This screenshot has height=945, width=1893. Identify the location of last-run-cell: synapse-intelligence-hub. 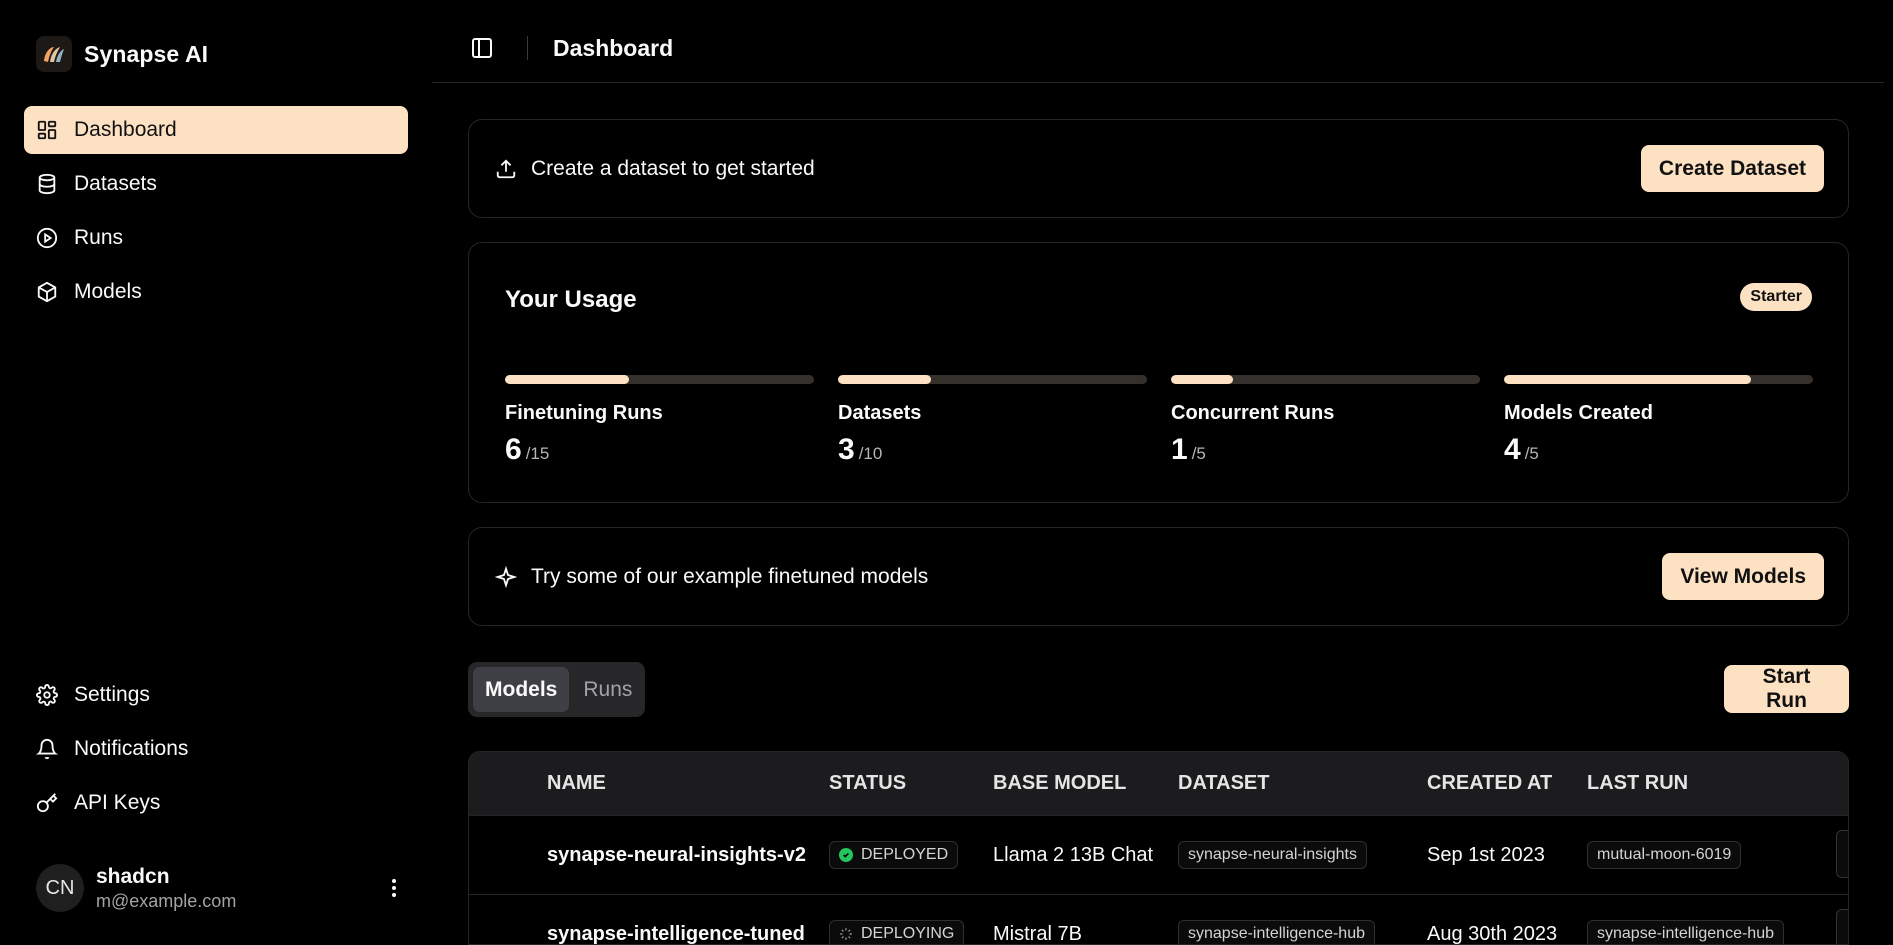
(1697, 932).